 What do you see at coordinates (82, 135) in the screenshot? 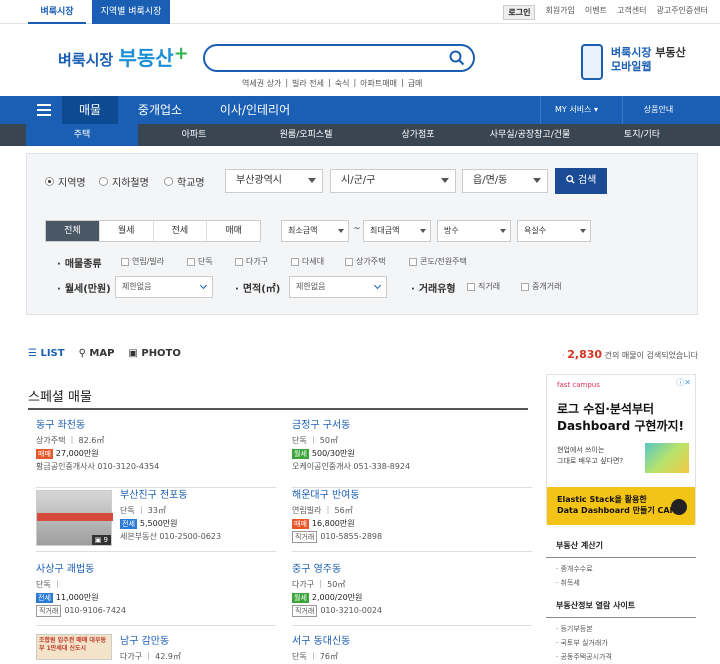
I see `category-house: 주택` at bounding box center [82, 135].